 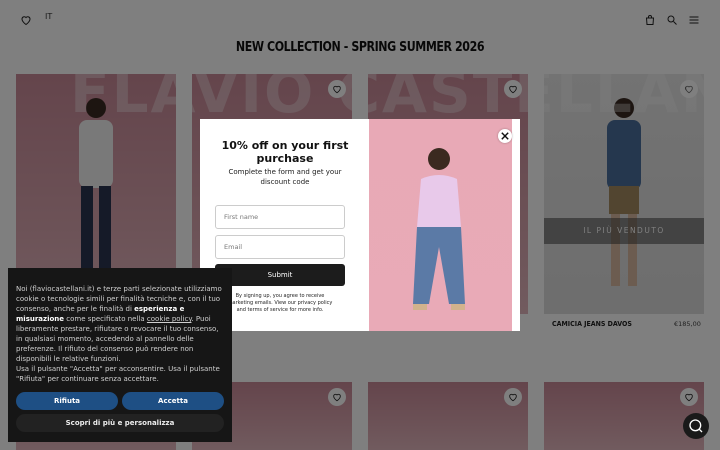 I want to click on email-field: Email, so click(x=280, y=247).